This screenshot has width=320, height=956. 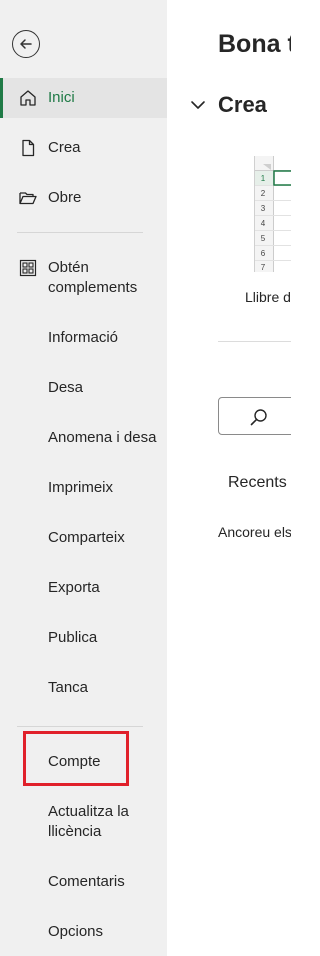 I want to click on sidebar-item-obten-complements: Obtén complements, so click(x=83, y=278).